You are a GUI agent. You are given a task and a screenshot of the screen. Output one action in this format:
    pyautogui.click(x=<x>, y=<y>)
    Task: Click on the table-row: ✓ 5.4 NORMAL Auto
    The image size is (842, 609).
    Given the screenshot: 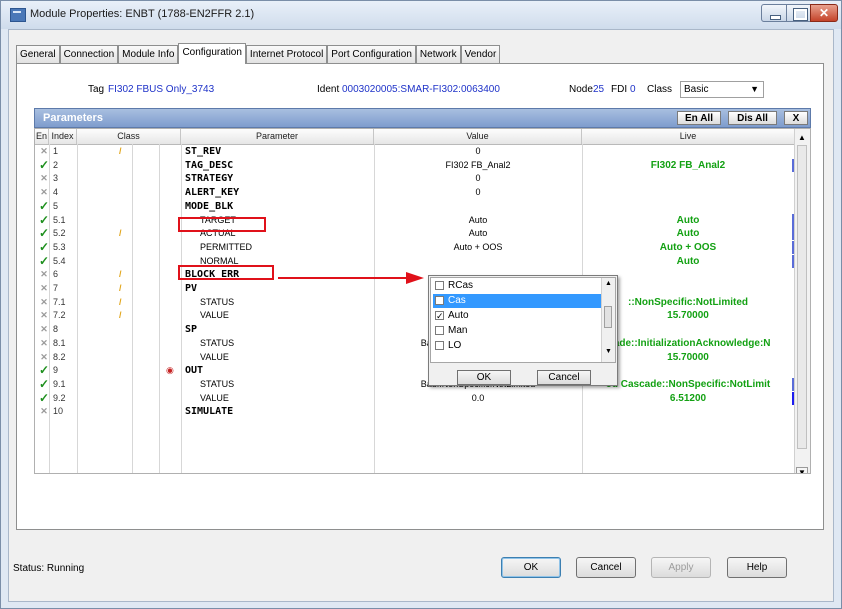 What is the action you would take?
    pyautogui.click(x=415, y=261)
    